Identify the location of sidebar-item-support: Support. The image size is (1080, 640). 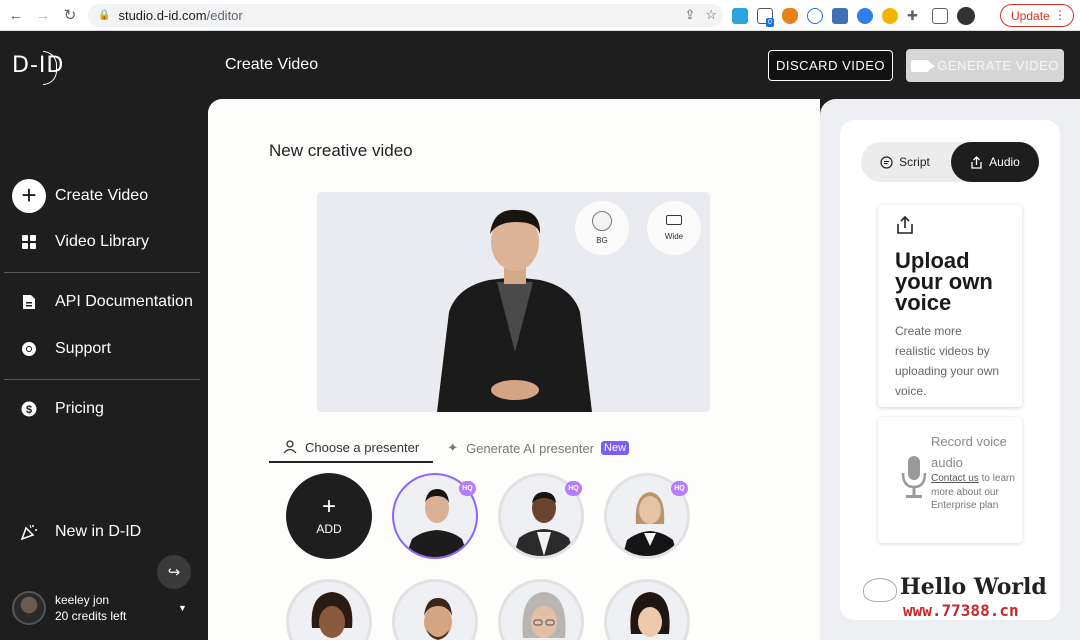
(61, 349).